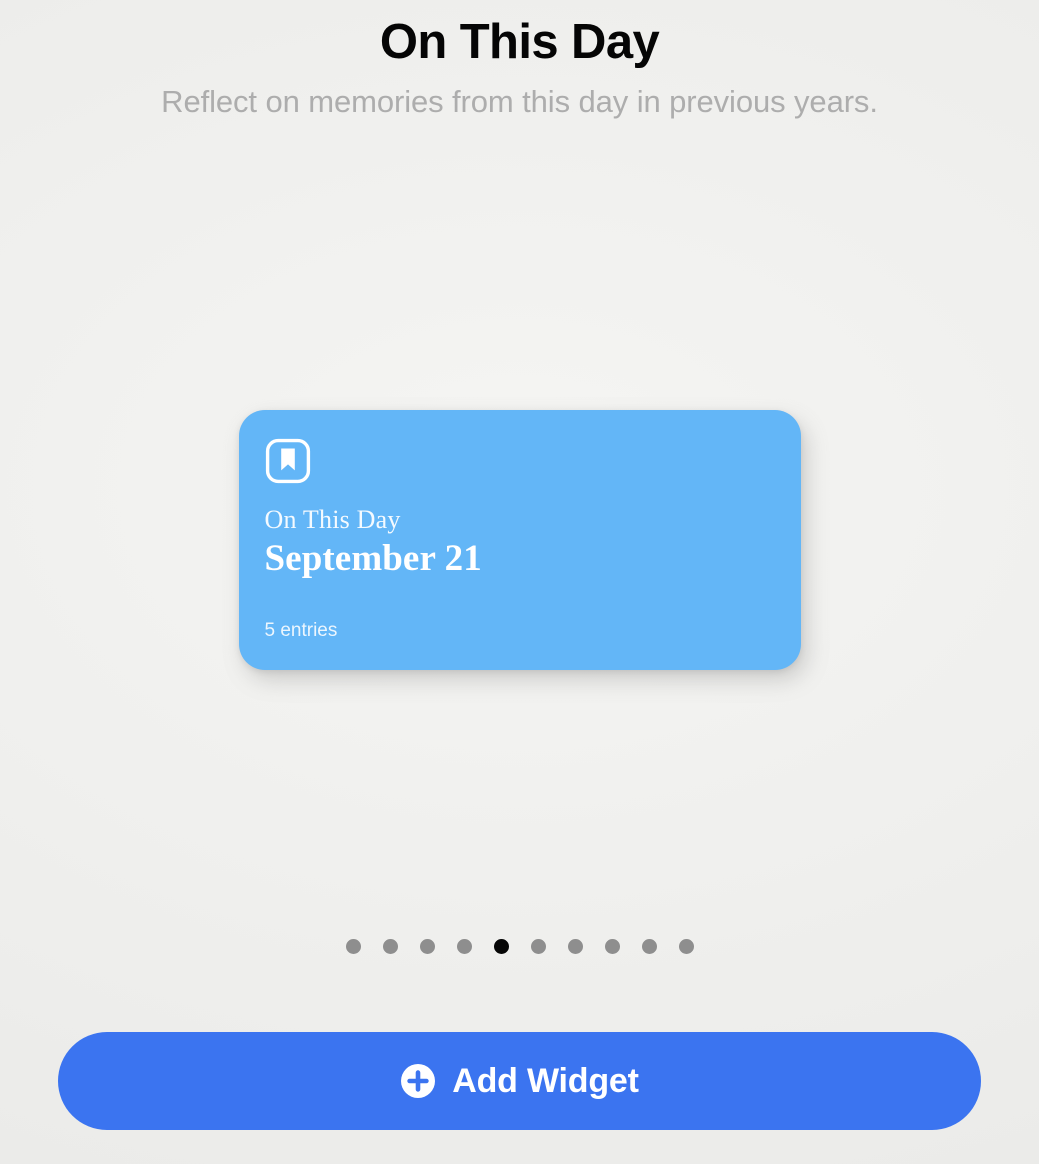 The image size is (1039, 1164). I want to click on widget-preview-card: On This Day September 21 5 entries, so click(519, 540).